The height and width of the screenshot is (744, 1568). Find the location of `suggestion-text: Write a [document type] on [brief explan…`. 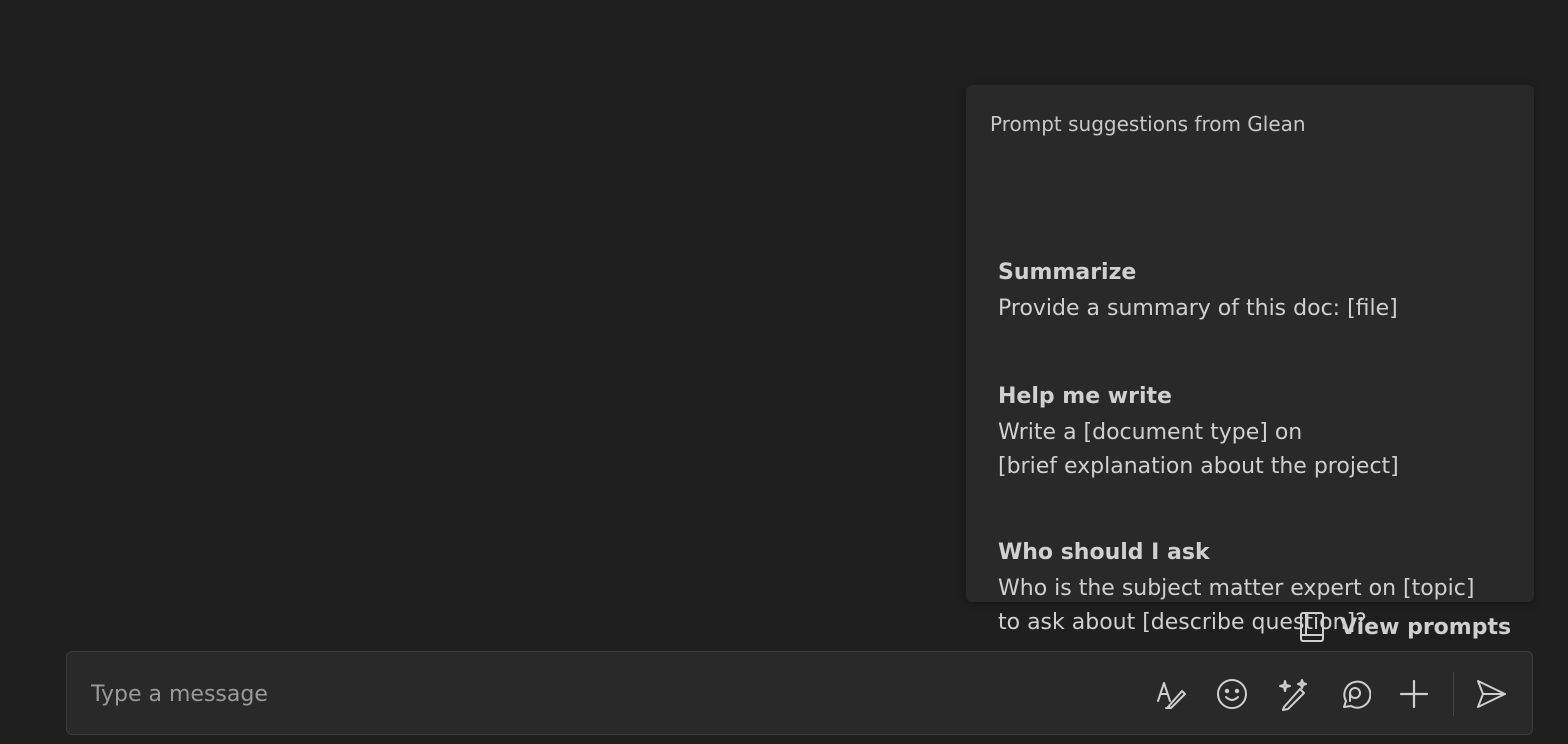

suggestion-text: Write a [document type] on [brief explan… is located at coordinates (1254, 450).